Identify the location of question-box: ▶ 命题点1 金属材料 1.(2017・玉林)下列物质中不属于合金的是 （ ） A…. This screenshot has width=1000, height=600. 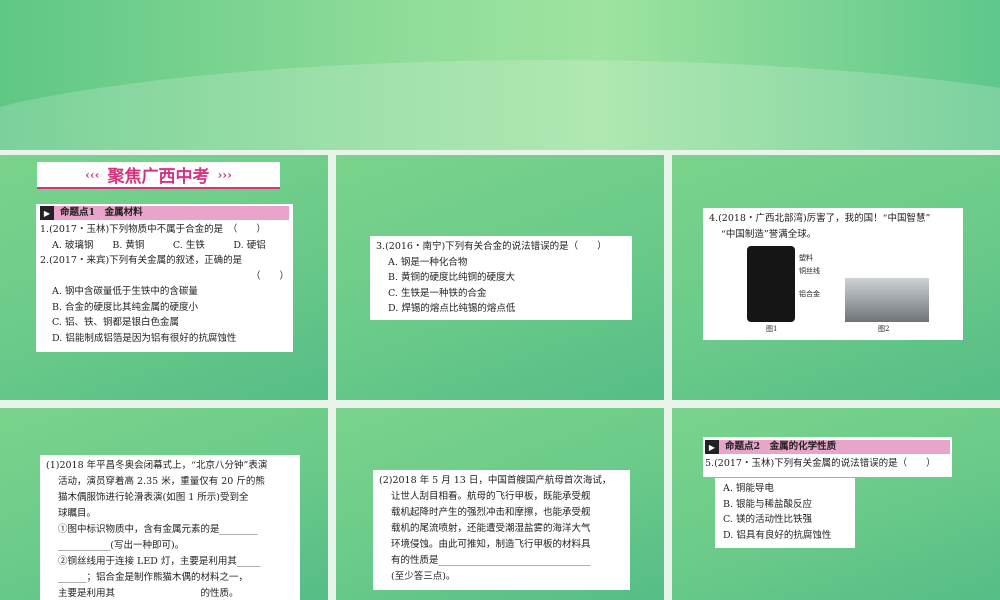
(164, 278).